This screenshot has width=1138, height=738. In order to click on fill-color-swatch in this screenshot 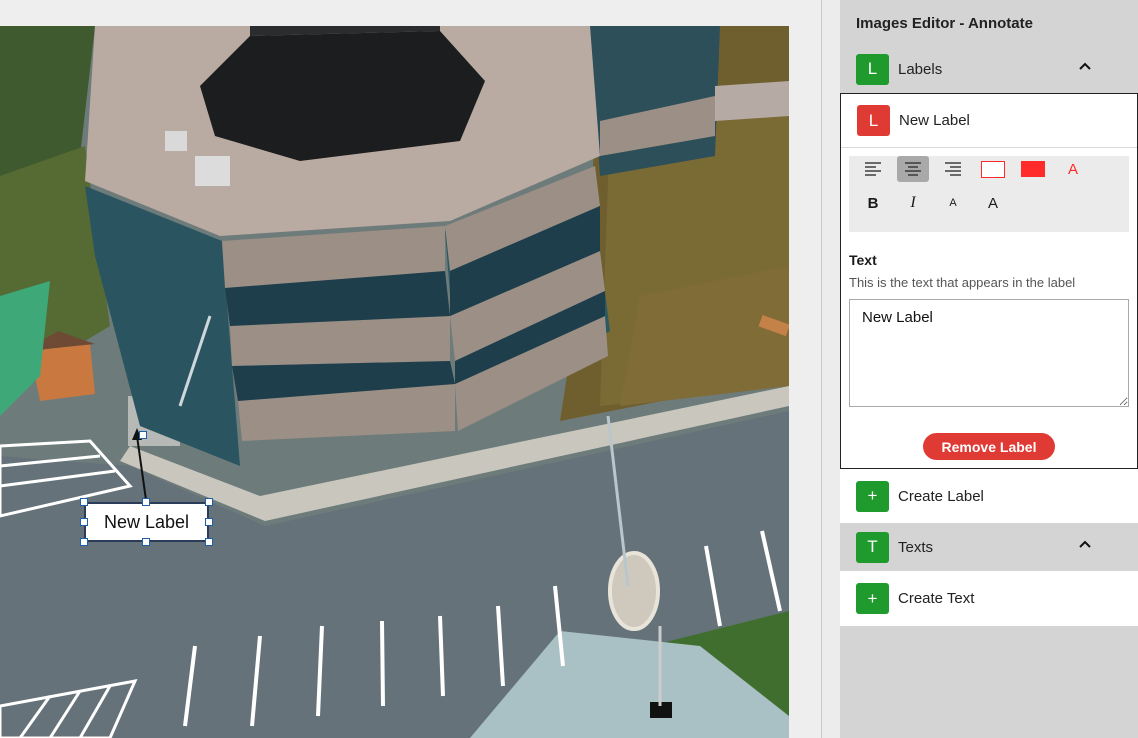, I will do `click(1033, 169)`.